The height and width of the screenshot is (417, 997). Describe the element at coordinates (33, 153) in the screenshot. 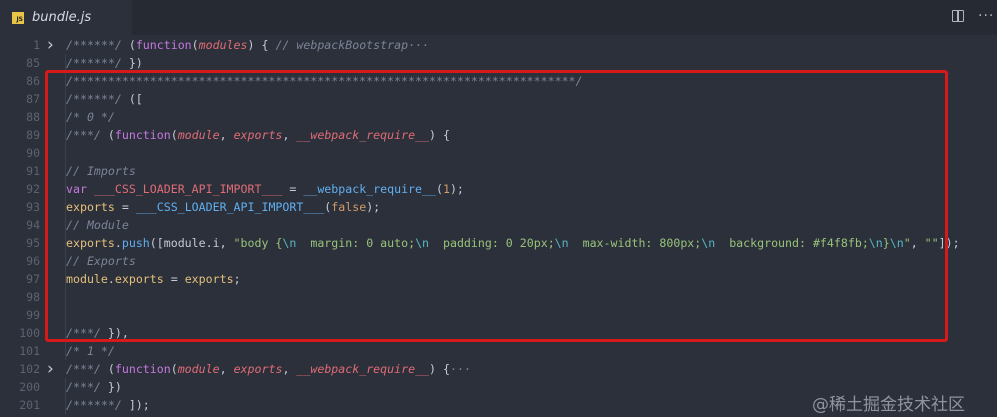

I see `line-number: 90` at that location.